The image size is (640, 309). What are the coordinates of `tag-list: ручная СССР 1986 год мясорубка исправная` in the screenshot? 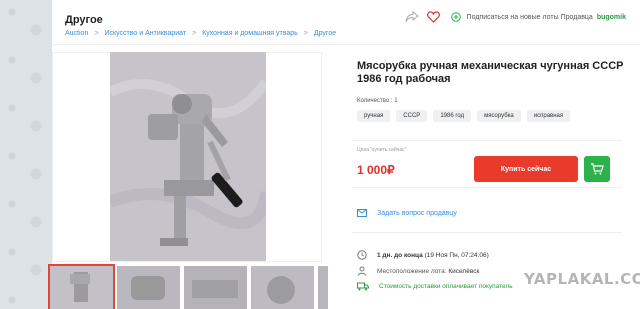 It's located at (464, 116).